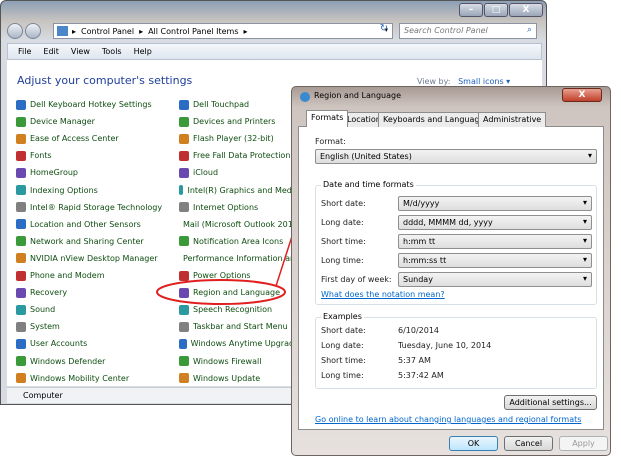 The width and height of the screenshot is (621, 464). What do you see at coordinates (342, 260) in the screenshot?
I see `field-label: Long time:` at bounding box center [342, 260].